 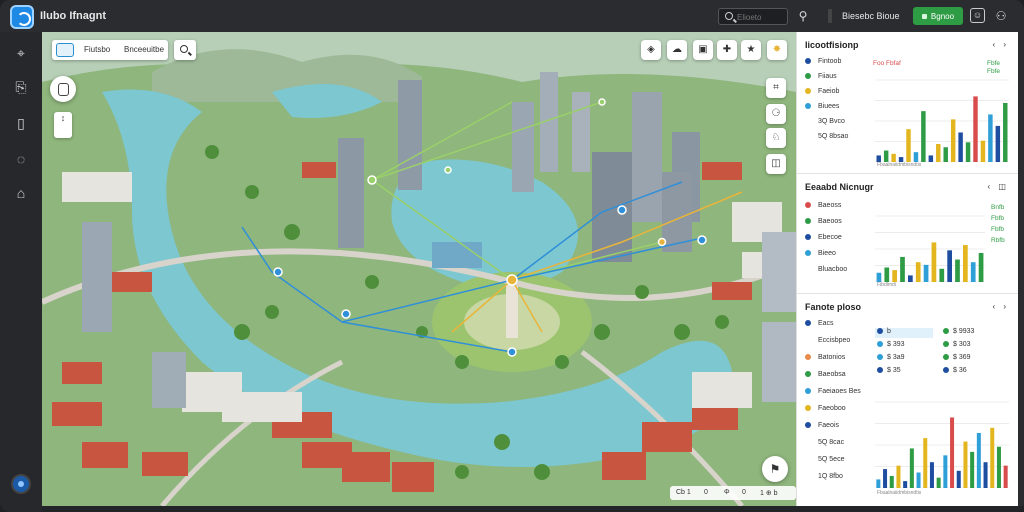 What do you see at coordinates (998, 186) in the screenshot?
I see `section-2-controls: ‹ ◫` at bounding box center [998, 186].